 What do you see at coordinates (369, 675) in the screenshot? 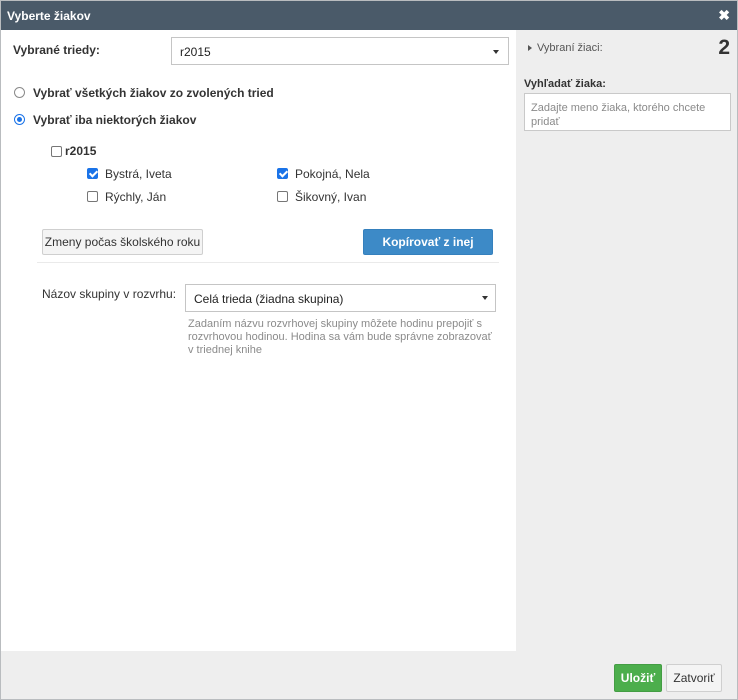
I see `dialog-footer: Uložiť Zatvoriť` at bounding box center [369, 675].